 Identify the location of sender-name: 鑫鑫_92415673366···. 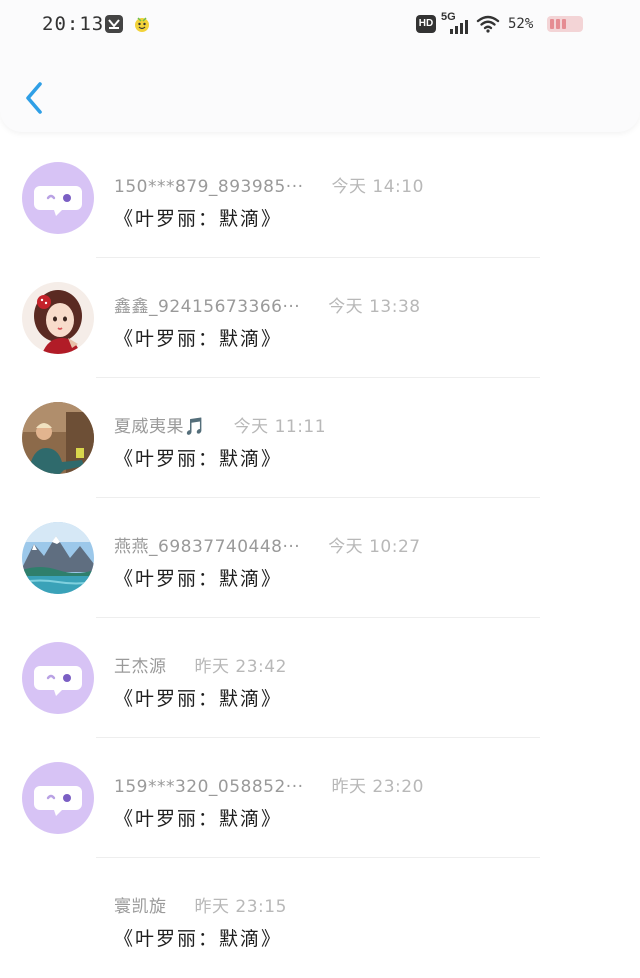
(207, 307).